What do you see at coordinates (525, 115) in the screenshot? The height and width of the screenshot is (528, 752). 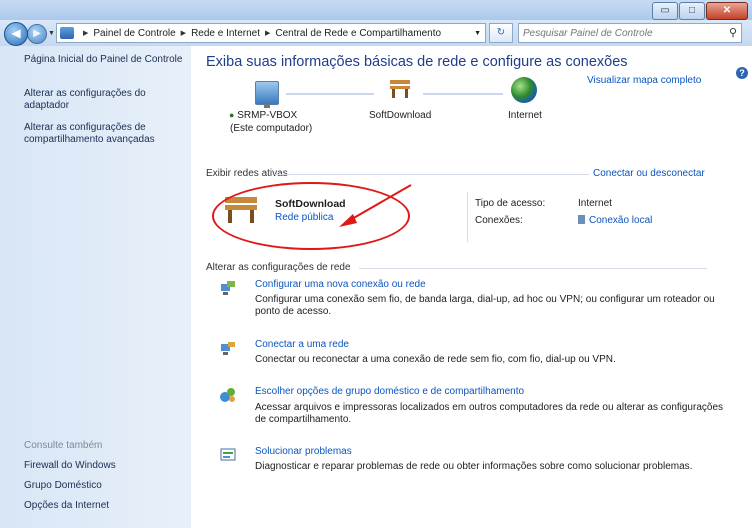 I see `internet-node-label: Internet` at bounding box center [525, 115].